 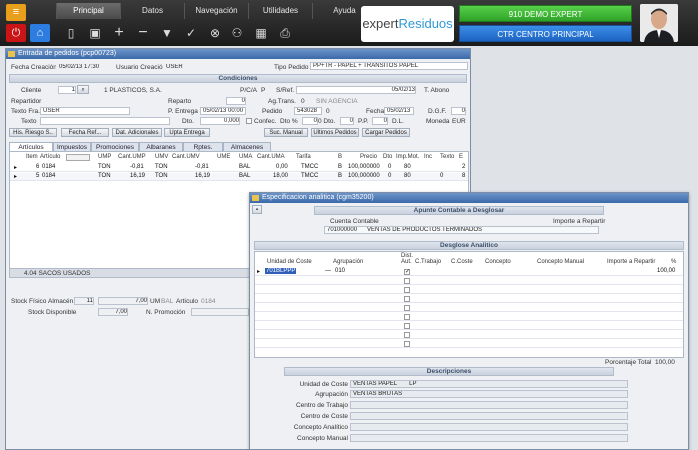 What do you see at coordinates (380, 121) in the screenshot?
I see `pp-field: 0` at bounding box center [380, 121].